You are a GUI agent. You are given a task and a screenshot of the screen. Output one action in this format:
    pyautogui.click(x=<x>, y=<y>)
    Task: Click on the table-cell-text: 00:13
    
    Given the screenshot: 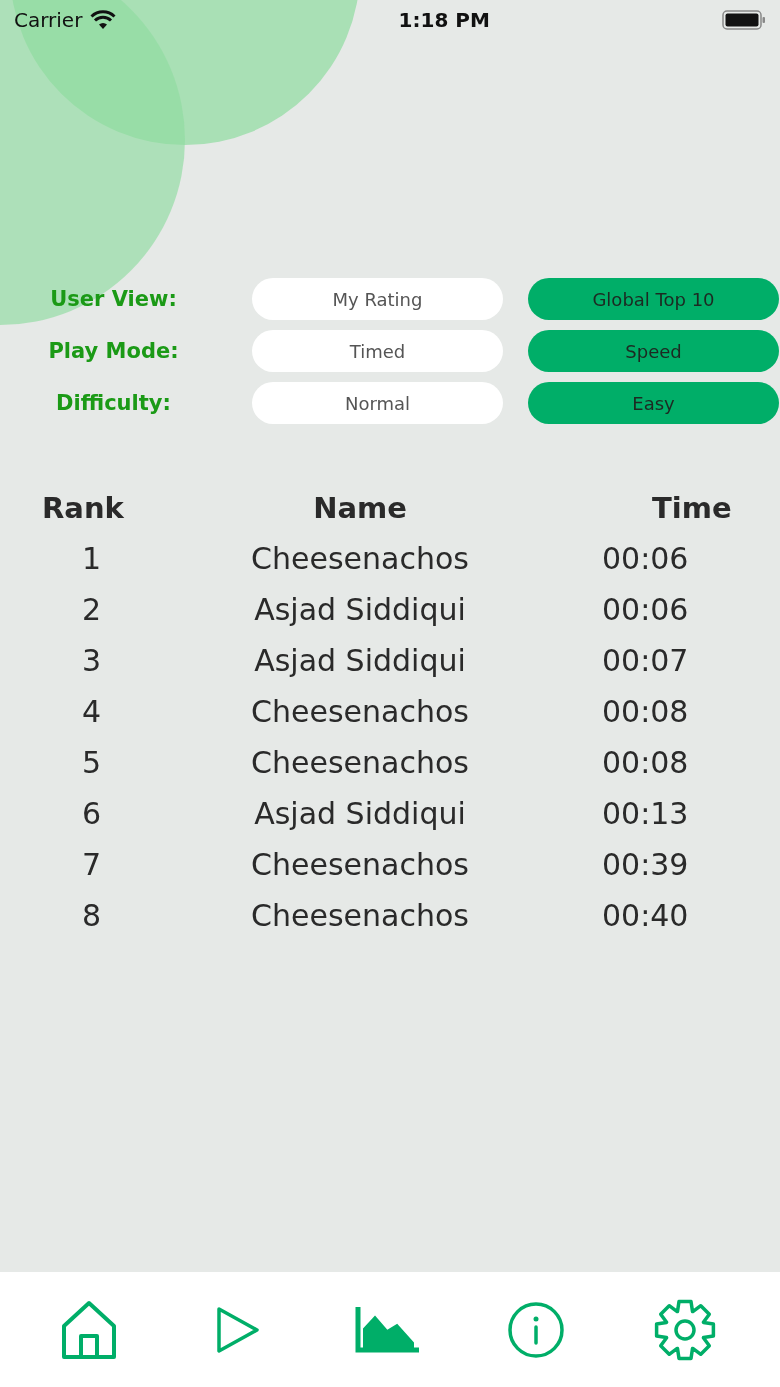 What is the action you would take?
    pyautogui.click(x=645, y=813)
    